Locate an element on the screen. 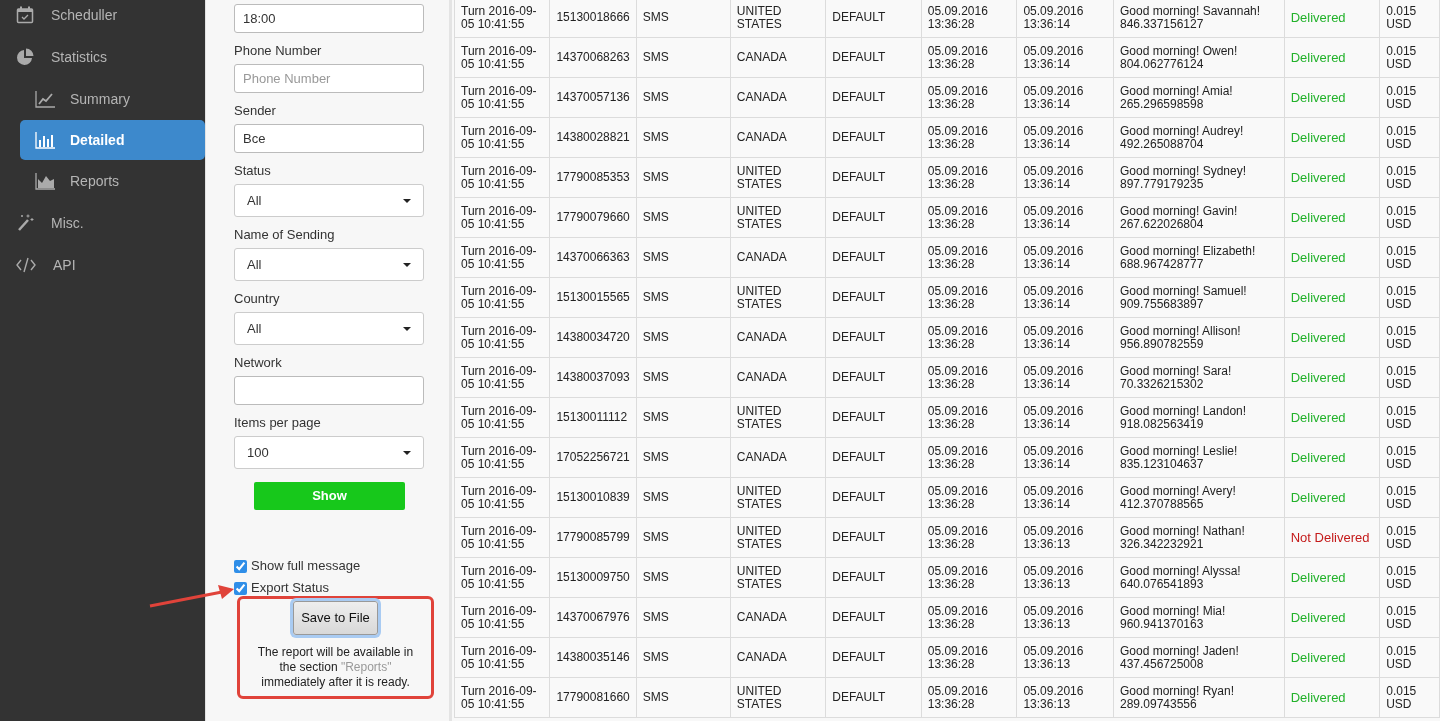  table-cell: Good morning! Mia! 960.941370163 is located at coordinates (1199, 617).